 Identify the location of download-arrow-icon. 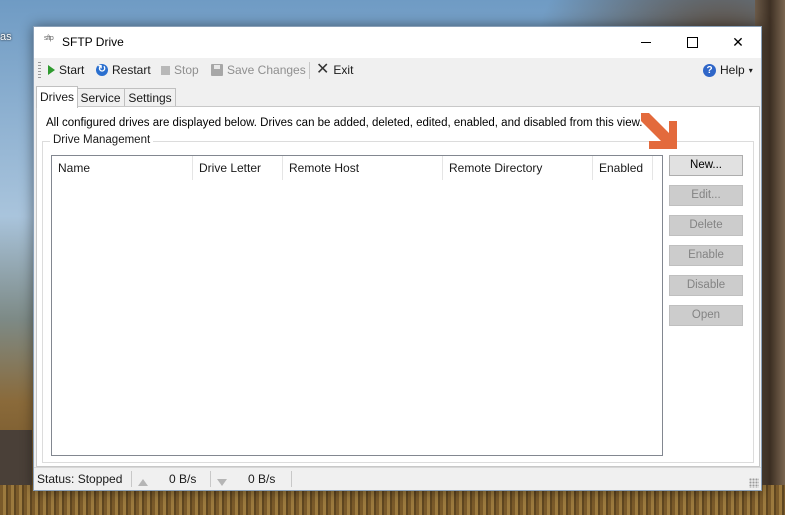
(222, 482).